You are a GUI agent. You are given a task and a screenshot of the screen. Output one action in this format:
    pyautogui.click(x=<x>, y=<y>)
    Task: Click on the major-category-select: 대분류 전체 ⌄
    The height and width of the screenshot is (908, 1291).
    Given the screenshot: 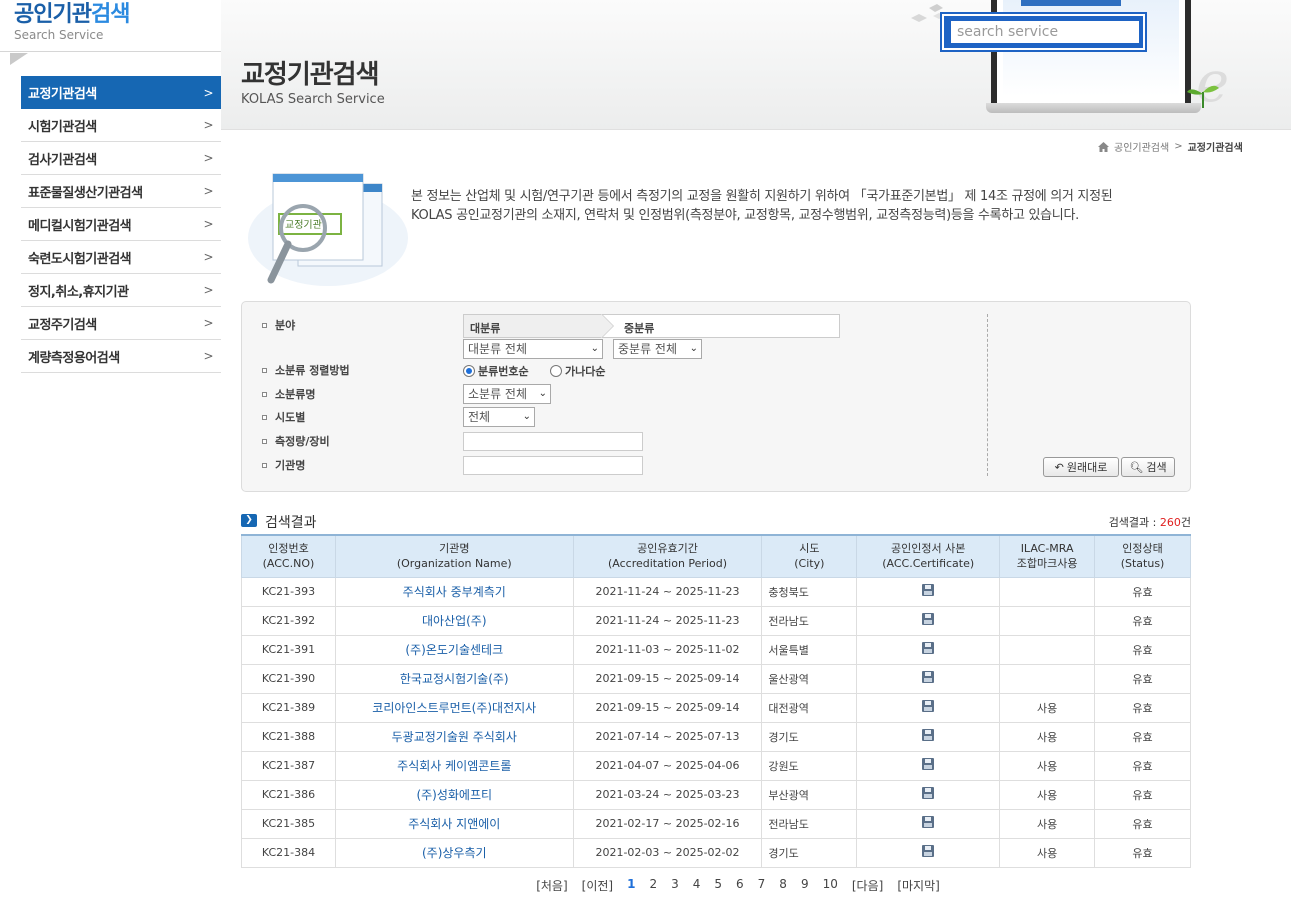 What is the action you would take?
    pyautogui.click(x=533, y=349)
    